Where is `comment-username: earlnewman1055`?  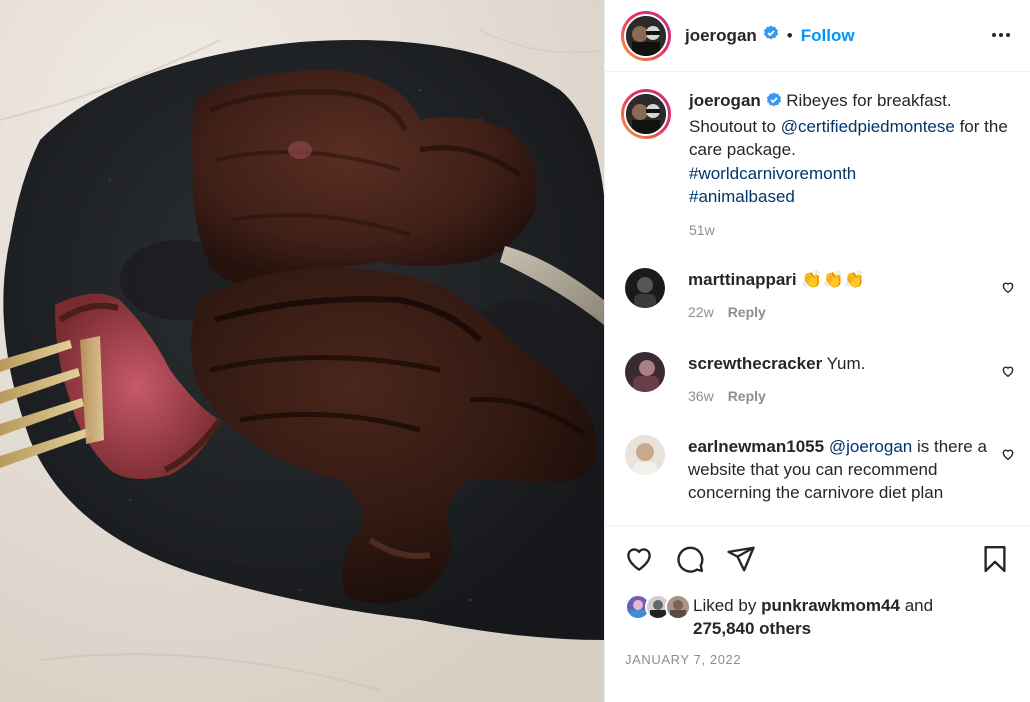 comment-username: earlnewman1055 is located at coordinates (756, 446).